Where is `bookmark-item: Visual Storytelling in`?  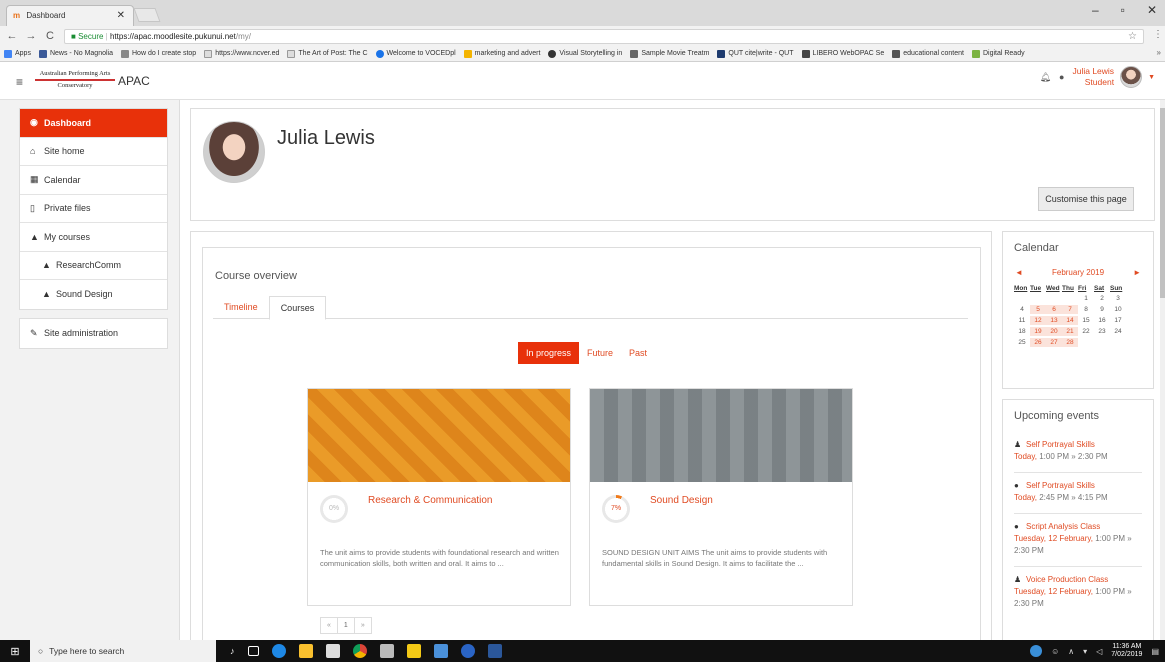 bookmark-item: Visual Storytelling in is located at coordinates (585, 53).